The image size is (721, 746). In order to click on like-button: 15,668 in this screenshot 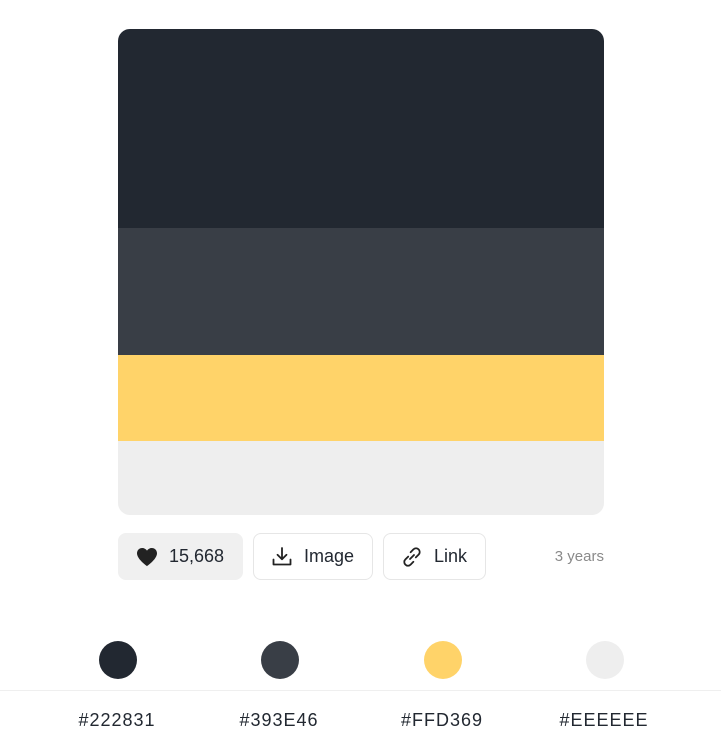, I will do `click(180, 556)`.